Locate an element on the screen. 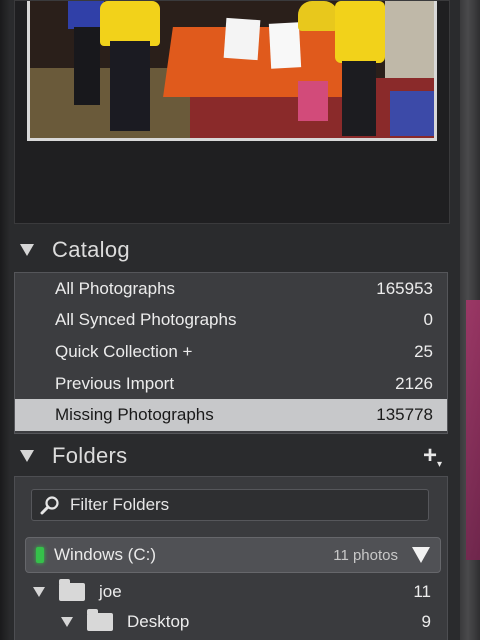 This screenshot has height=640, width=480. folders-panel-header: Folders +▾ is located at coordinates (232, 456).